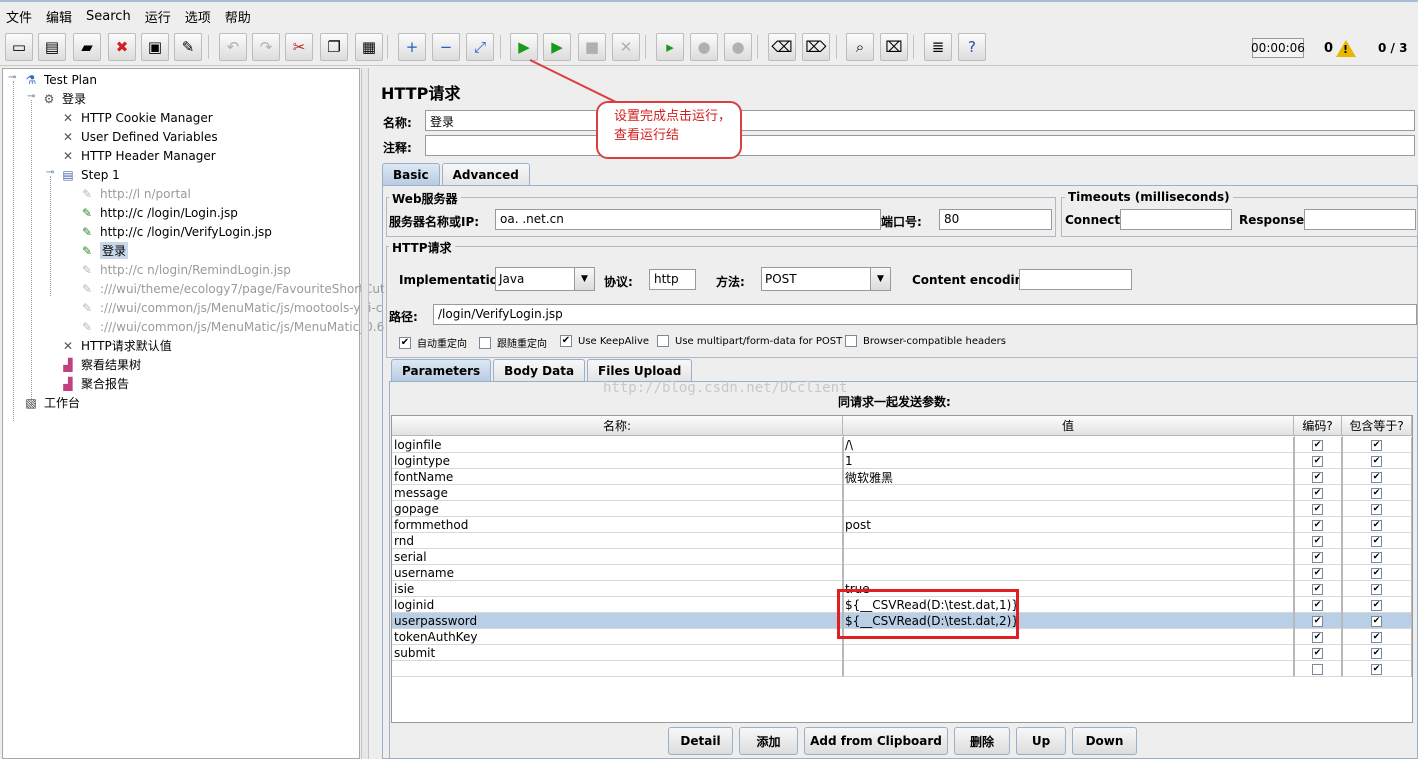  I want to click on copy-icon: ❐, so click(334, 47).